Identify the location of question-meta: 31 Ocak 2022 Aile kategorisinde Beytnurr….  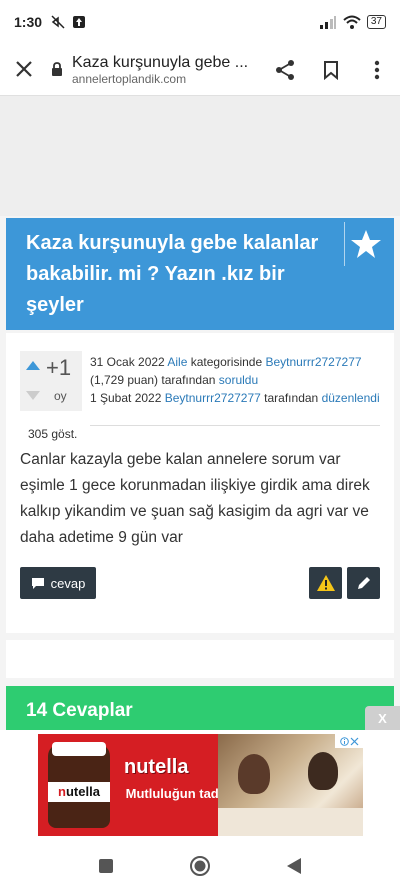
(238, 380).